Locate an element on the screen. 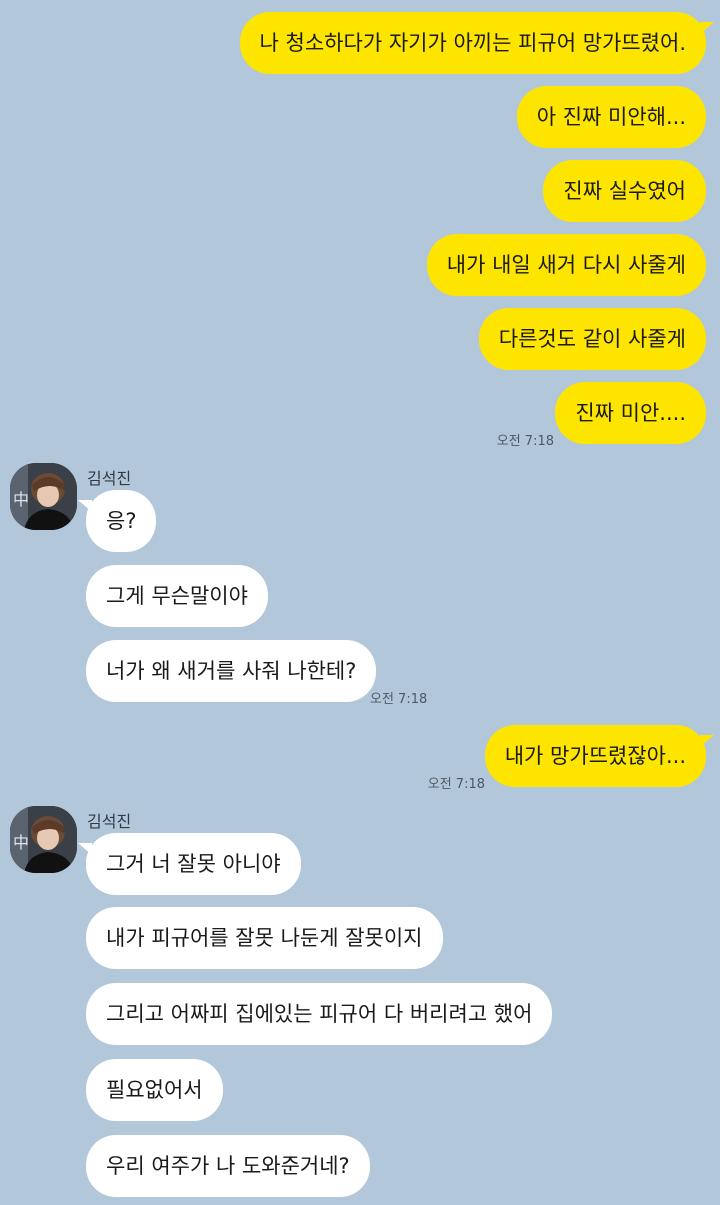 This screenshot has width=720, height=1205. sent-message: 진짜 실수였어 is located at coordinates (624, 191).